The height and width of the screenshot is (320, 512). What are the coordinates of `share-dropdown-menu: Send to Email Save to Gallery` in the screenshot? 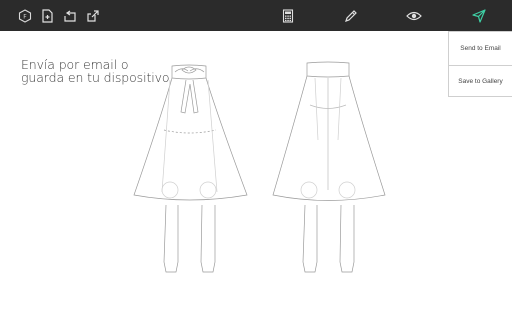 It's located at (480, 64).